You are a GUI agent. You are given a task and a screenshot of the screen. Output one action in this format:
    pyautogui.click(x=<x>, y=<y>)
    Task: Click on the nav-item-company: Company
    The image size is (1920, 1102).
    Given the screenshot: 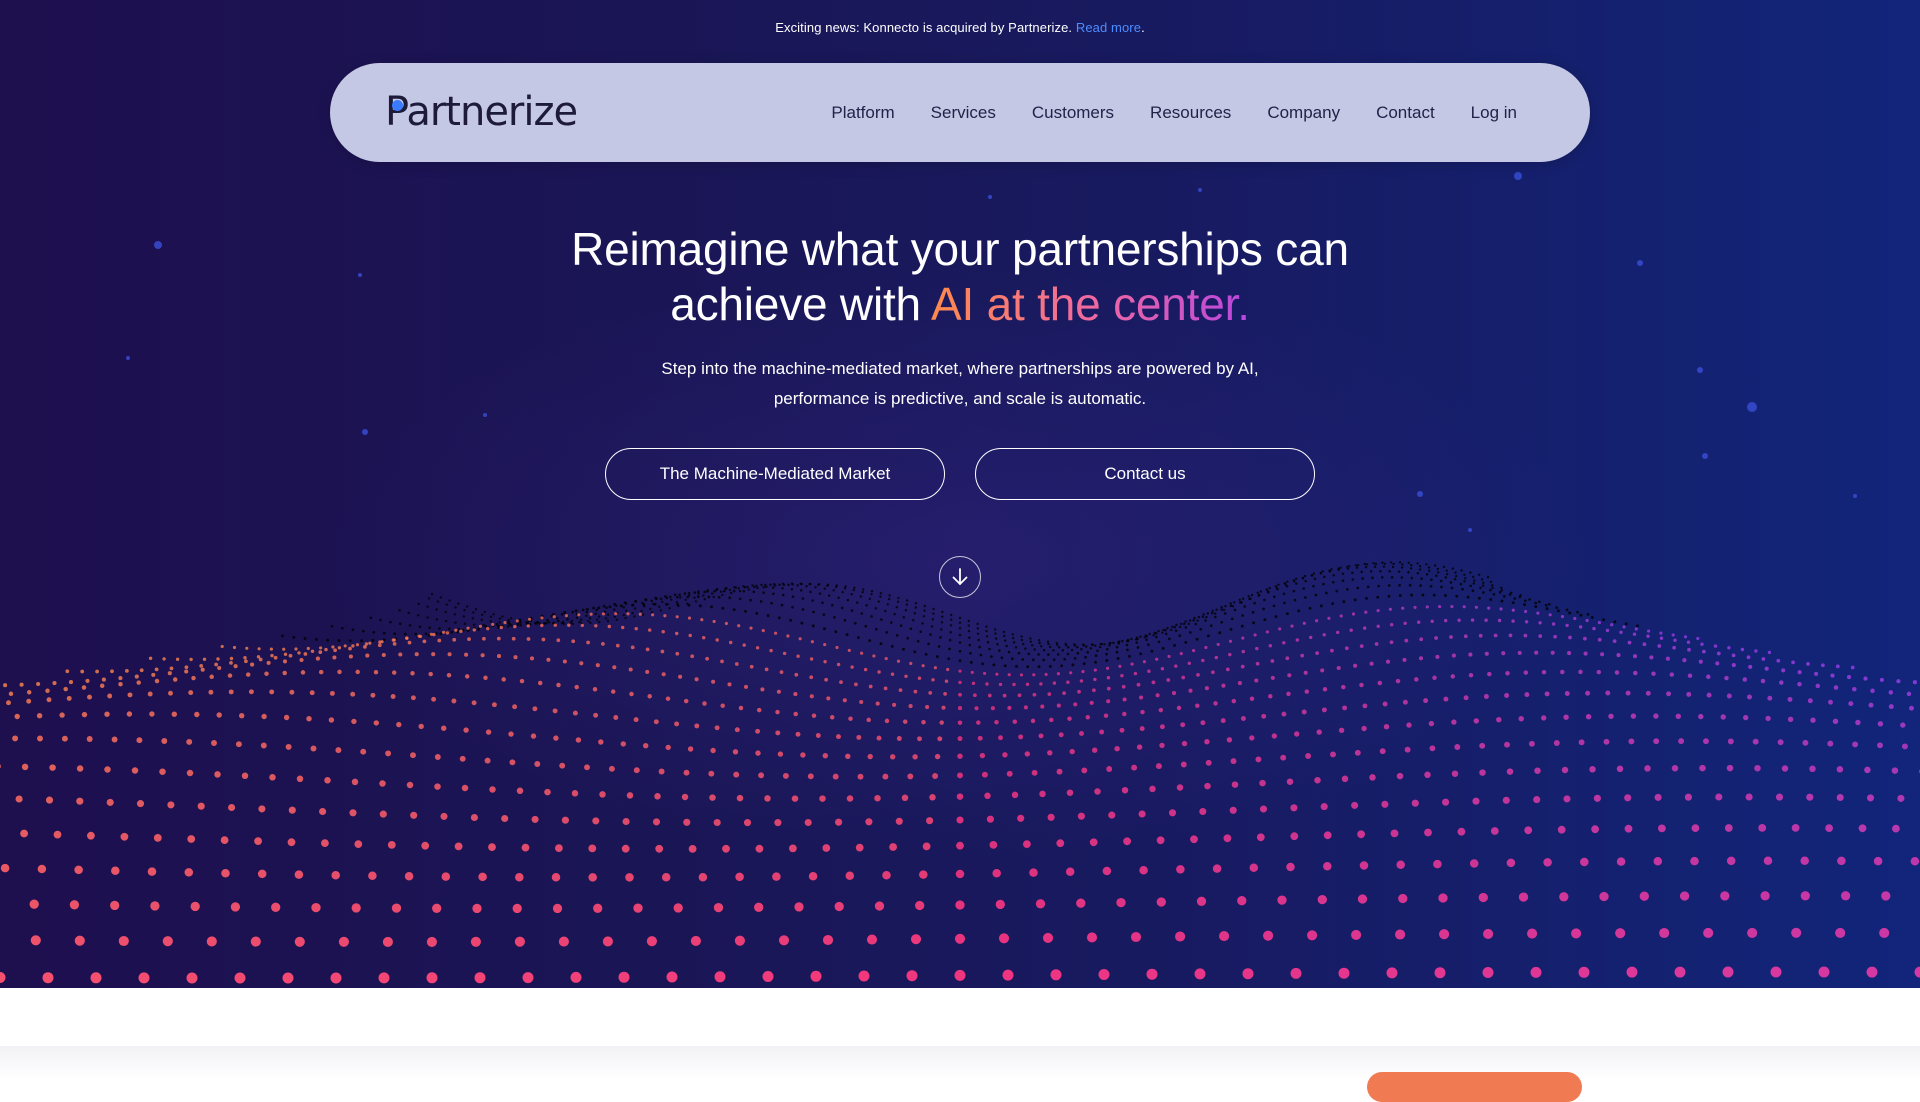 What is the action you would take?
    pyautogui.click(x=1303, y=113)
    